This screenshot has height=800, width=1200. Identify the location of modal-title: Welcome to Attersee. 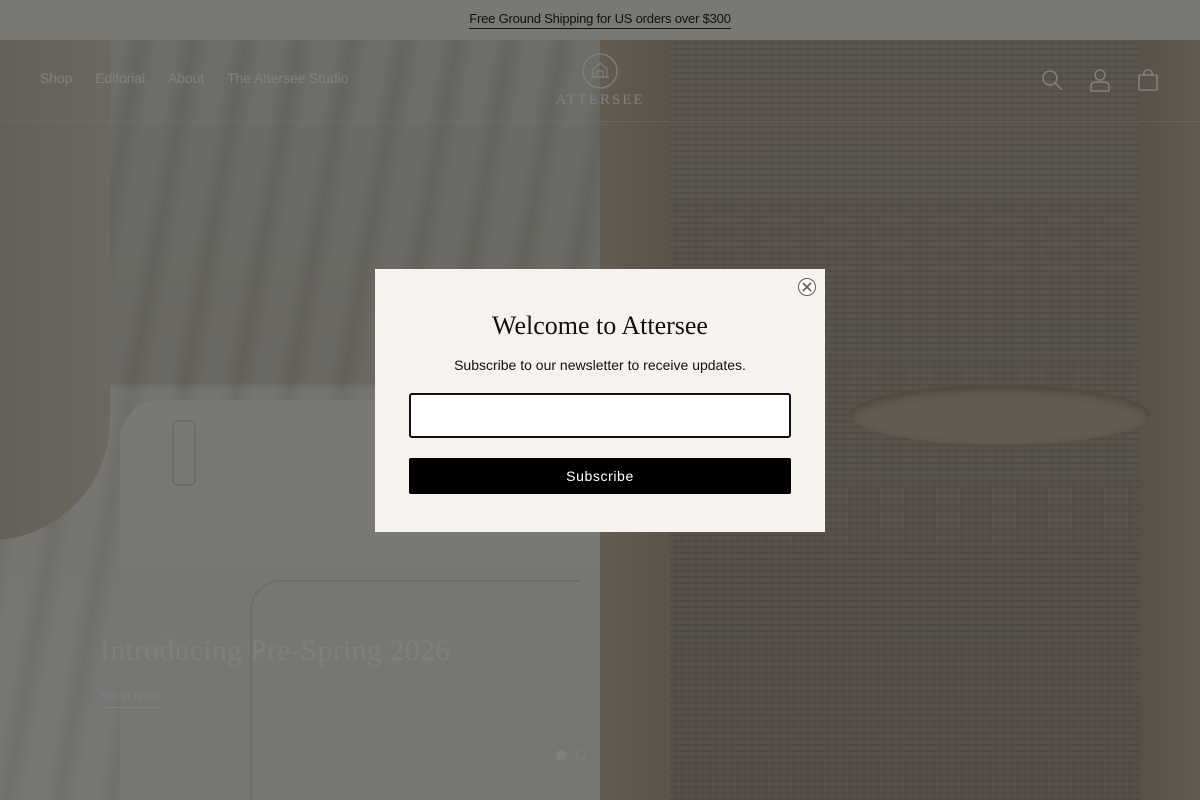
(600, 325).